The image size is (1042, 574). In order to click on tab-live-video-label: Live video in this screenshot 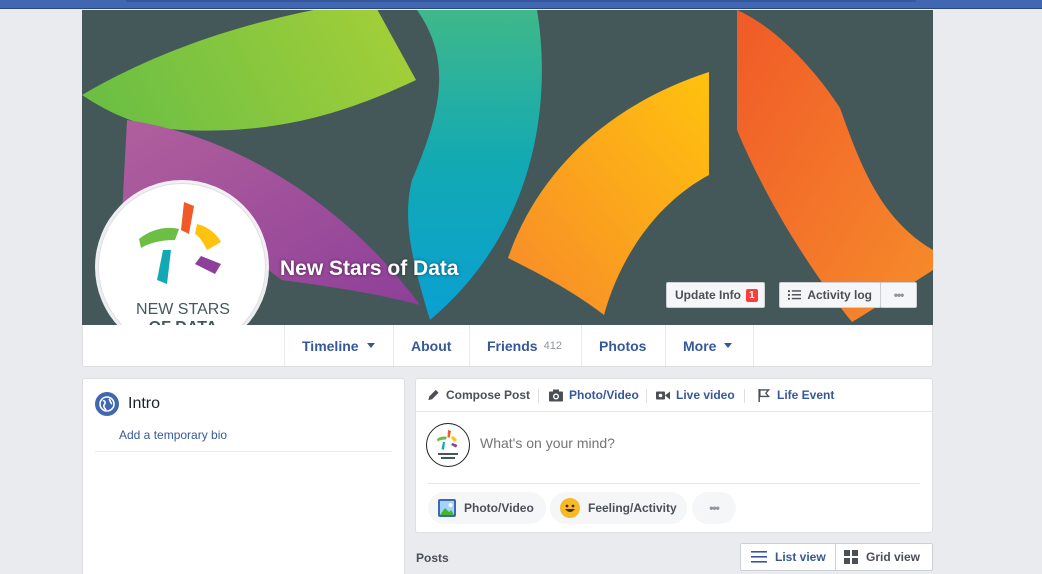, I will do `click(705, 395)`.